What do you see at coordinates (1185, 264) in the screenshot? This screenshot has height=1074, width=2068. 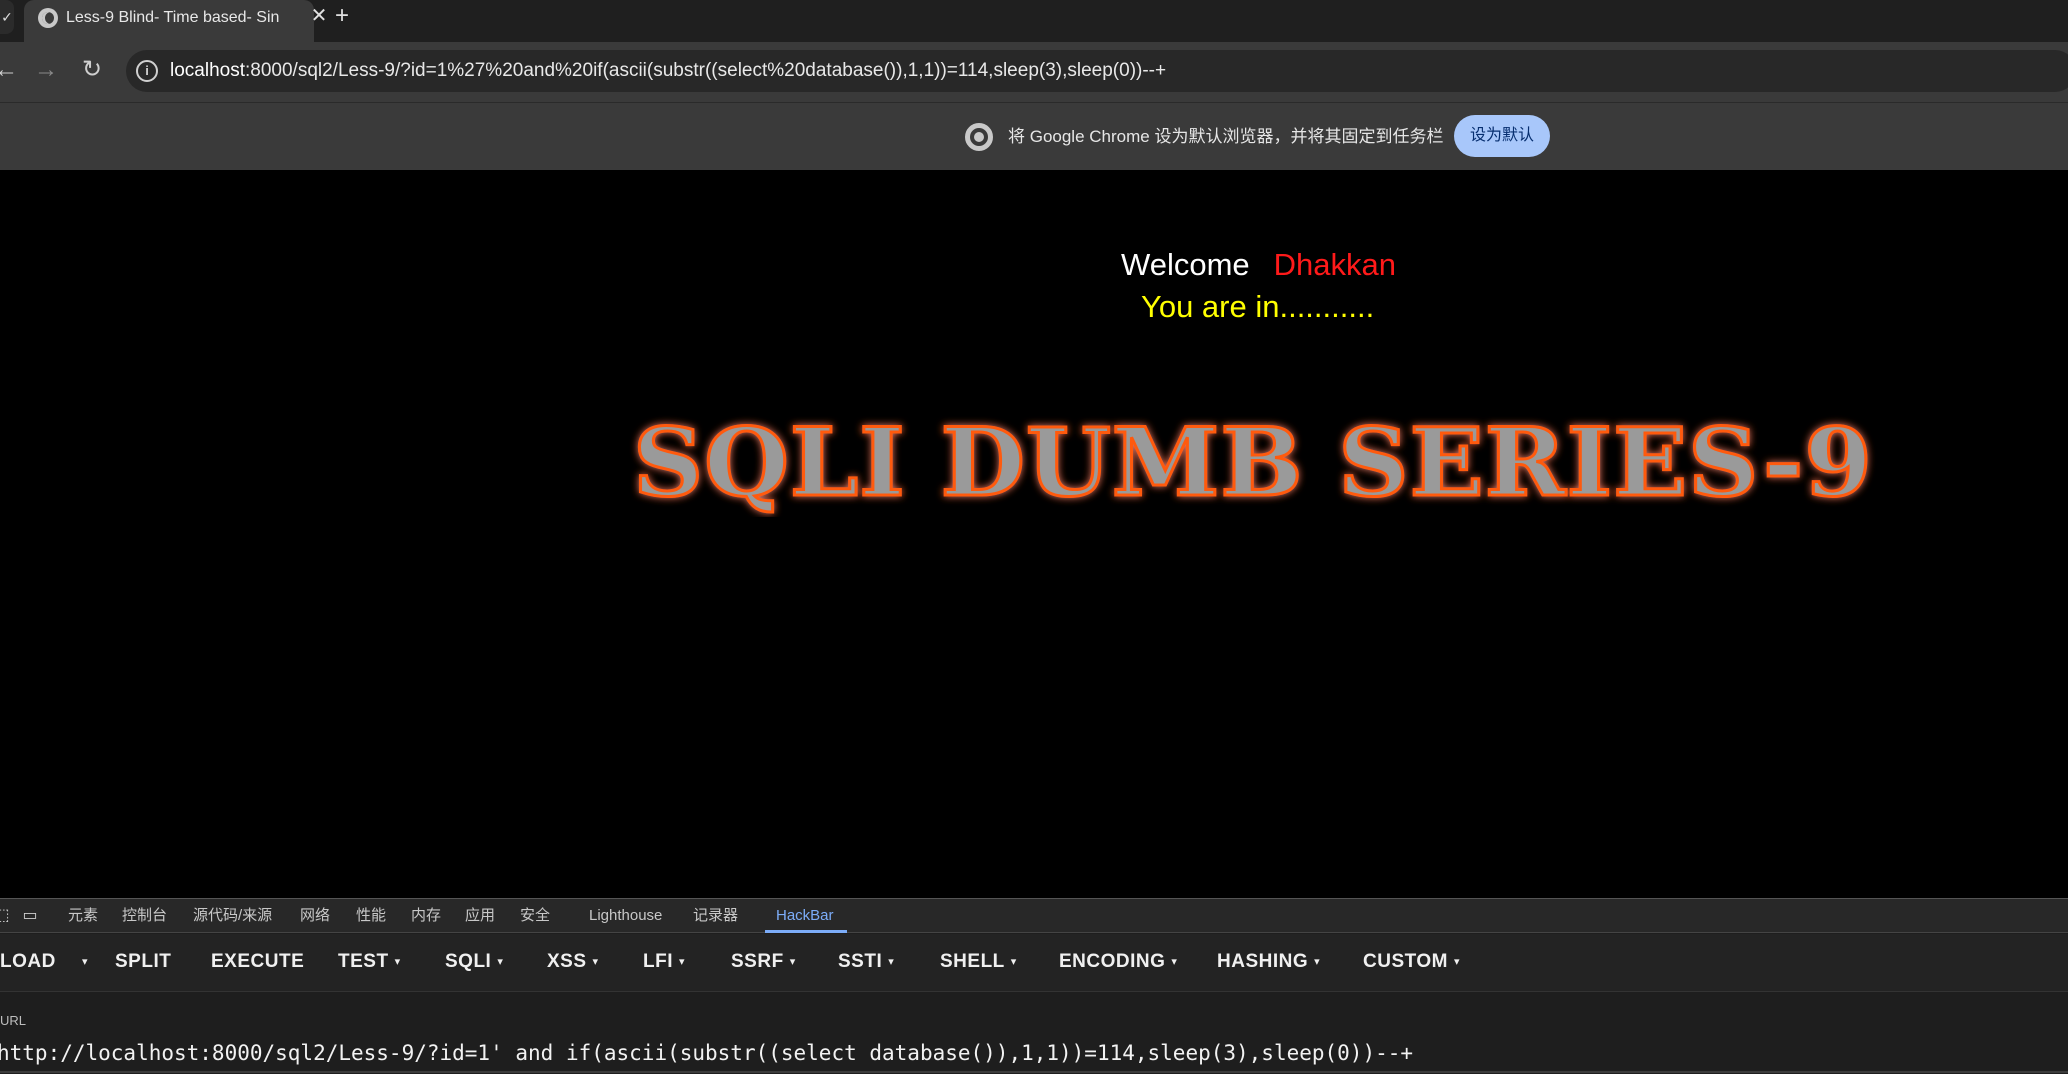 I see `welcome-text: Welcome` at bounding box center [1185, 264].